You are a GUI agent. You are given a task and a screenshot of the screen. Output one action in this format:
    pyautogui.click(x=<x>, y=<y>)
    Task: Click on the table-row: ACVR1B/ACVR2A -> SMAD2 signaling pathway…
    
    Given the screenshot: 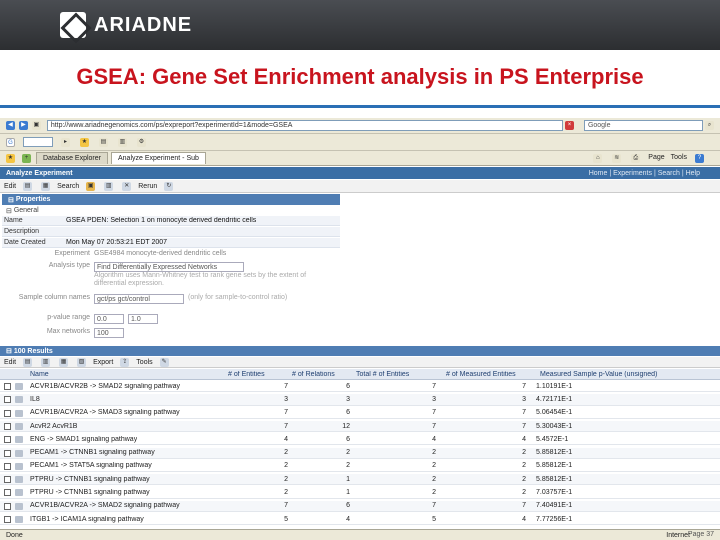 What is the action you would take?
    pyautogui.click(x=360, y=506)
    